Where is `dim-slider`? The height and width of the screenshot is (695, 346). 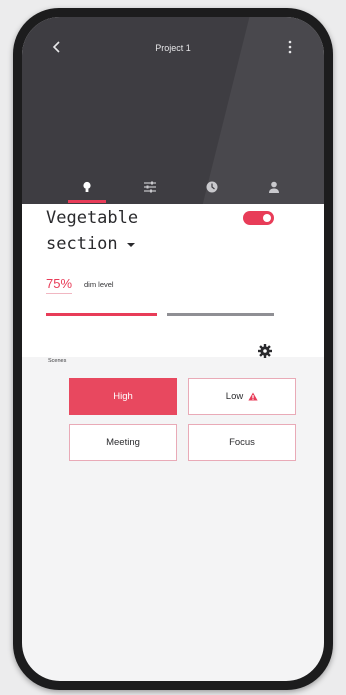
dim-slider is located at coordinates (160, 314).